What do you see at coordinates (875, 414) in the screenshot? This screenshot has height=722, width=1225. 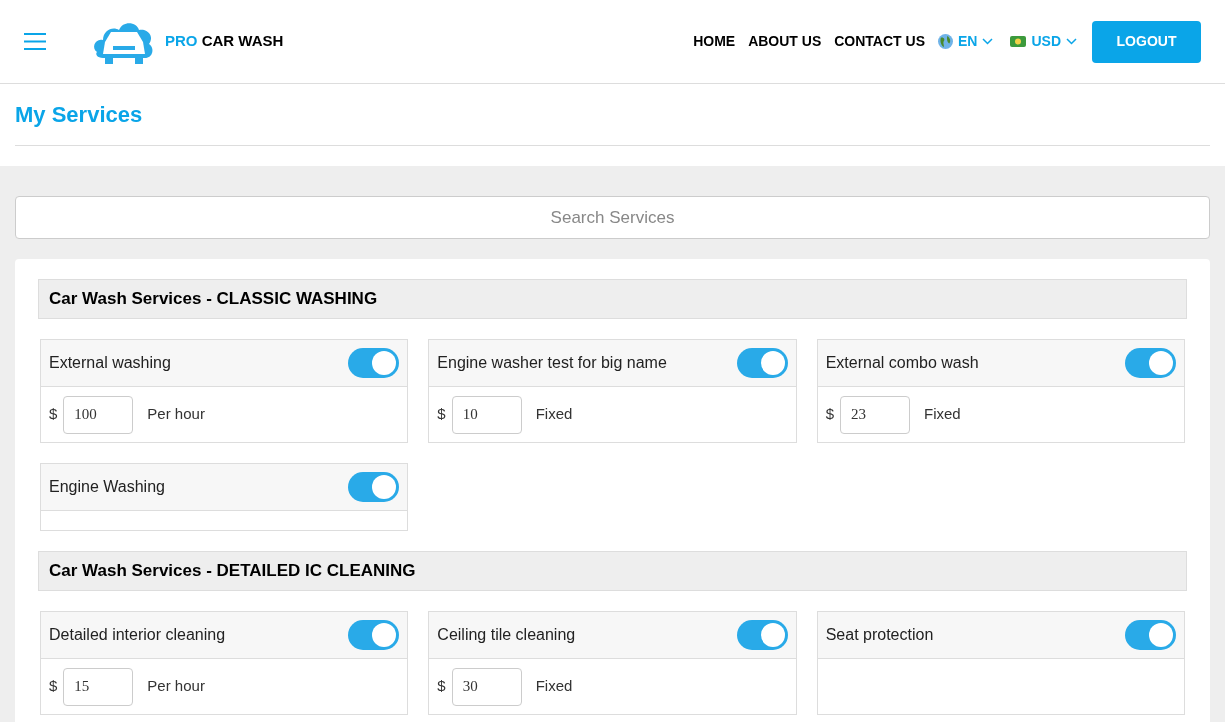 I see `price-field: 23` at bounding box center [875, 414].